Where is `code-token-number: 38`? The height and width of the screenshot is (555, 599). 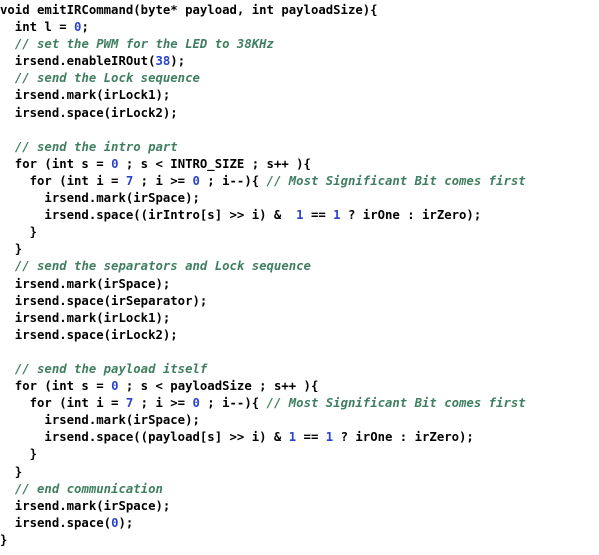
code-token-number: 38 is located at coordinates (163, 61).